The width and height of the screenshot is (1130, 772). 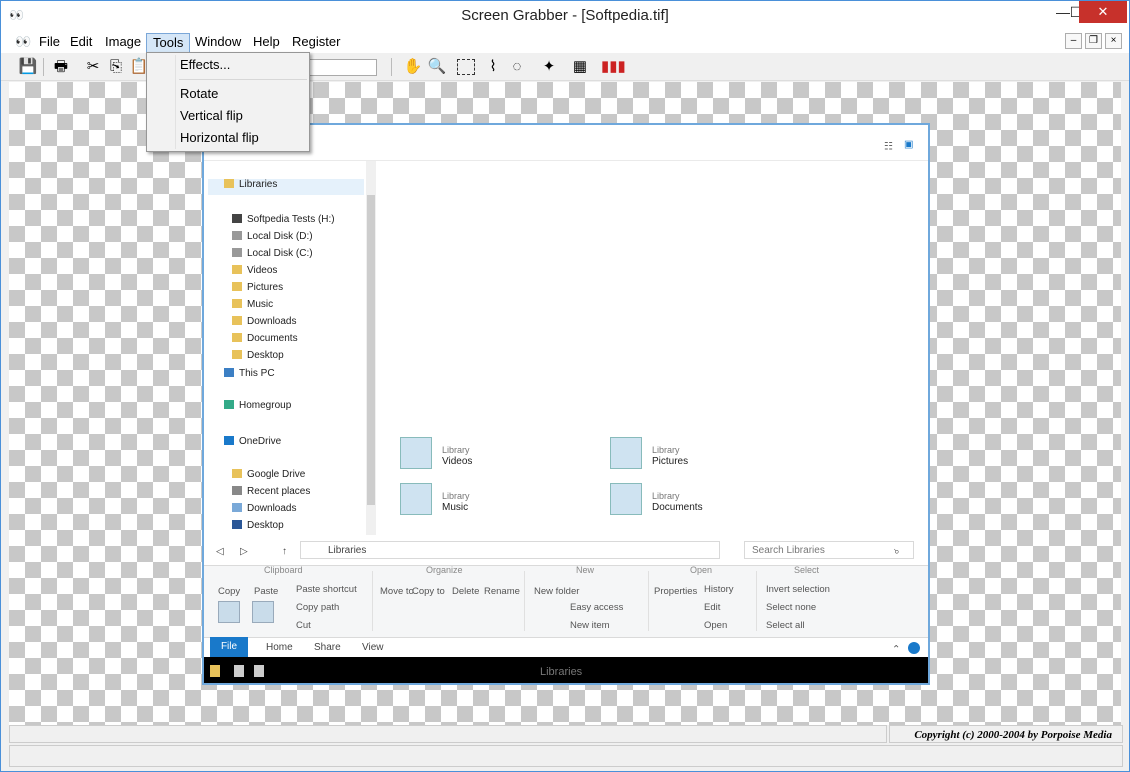 What do you see at coordinates (1103, 12) in the screenshot?
I see `close-button: ✕` at bounding box center [1103, 12].